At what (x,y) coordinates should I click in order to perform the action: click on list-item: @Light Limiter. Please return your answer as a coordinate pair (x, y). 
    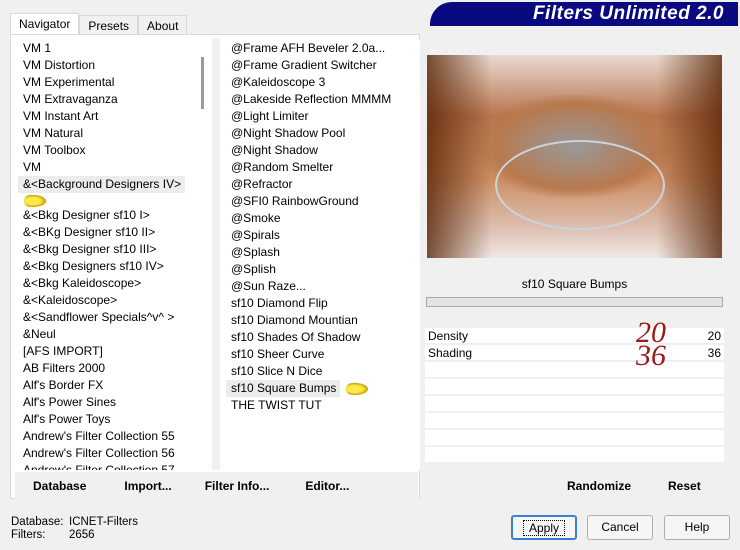
    Looking at the image, I should click on (323, 116).